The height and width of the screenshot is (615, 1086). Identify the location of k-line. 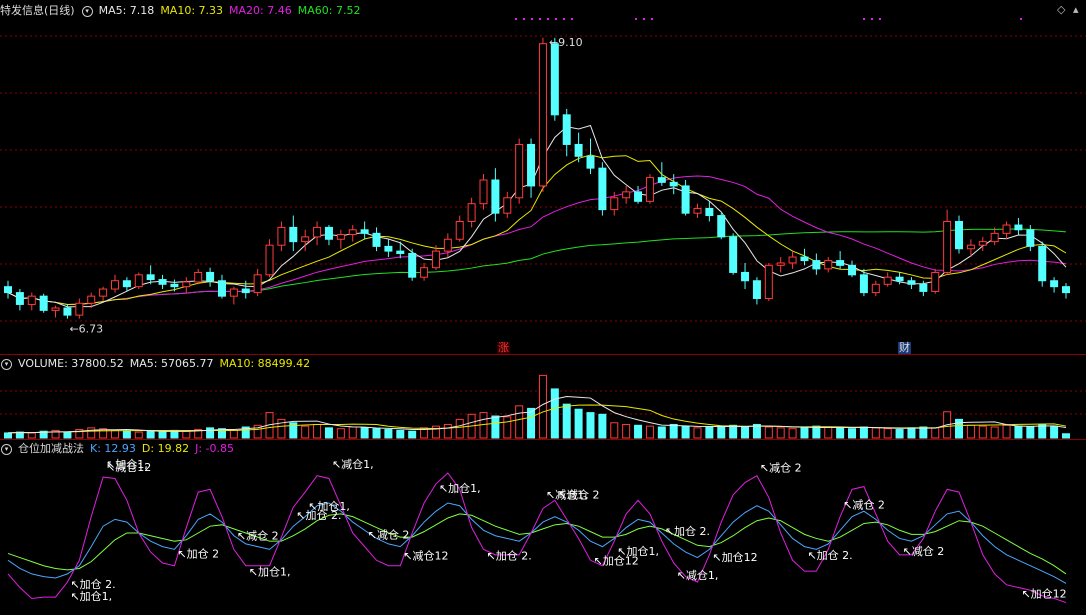
(537, 543).